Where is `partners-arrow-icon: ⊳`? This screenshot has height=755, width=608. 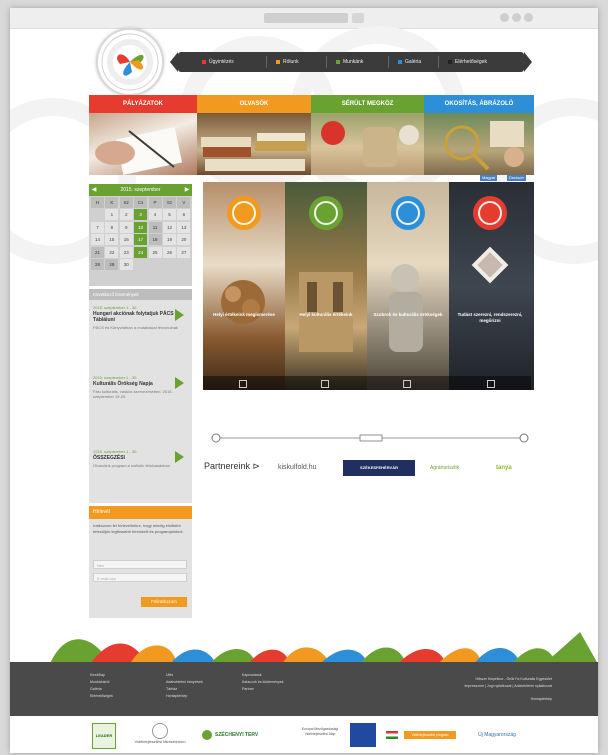 partners-arrow-icon: ⊳ is located at coordinates (257, 466).